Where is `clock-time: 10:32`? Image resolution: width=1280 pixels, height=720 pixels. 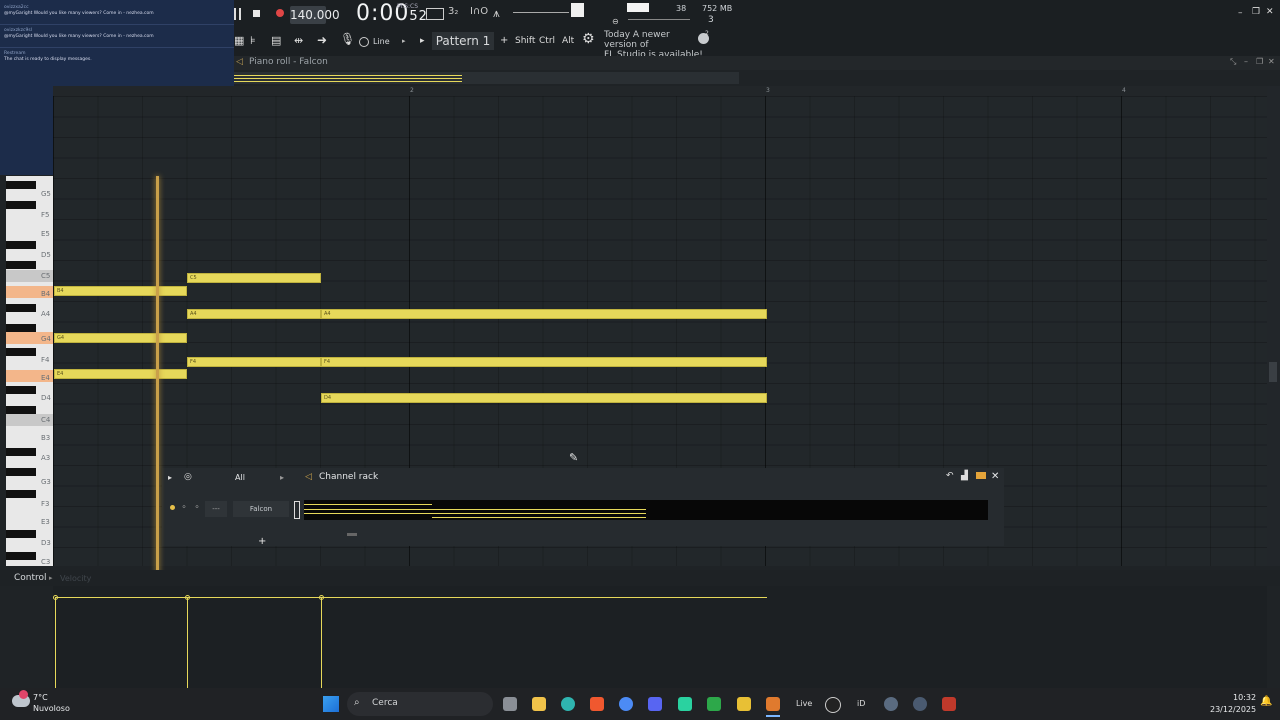
clock-time: 10:32 is located at coordinates (1244, 697).